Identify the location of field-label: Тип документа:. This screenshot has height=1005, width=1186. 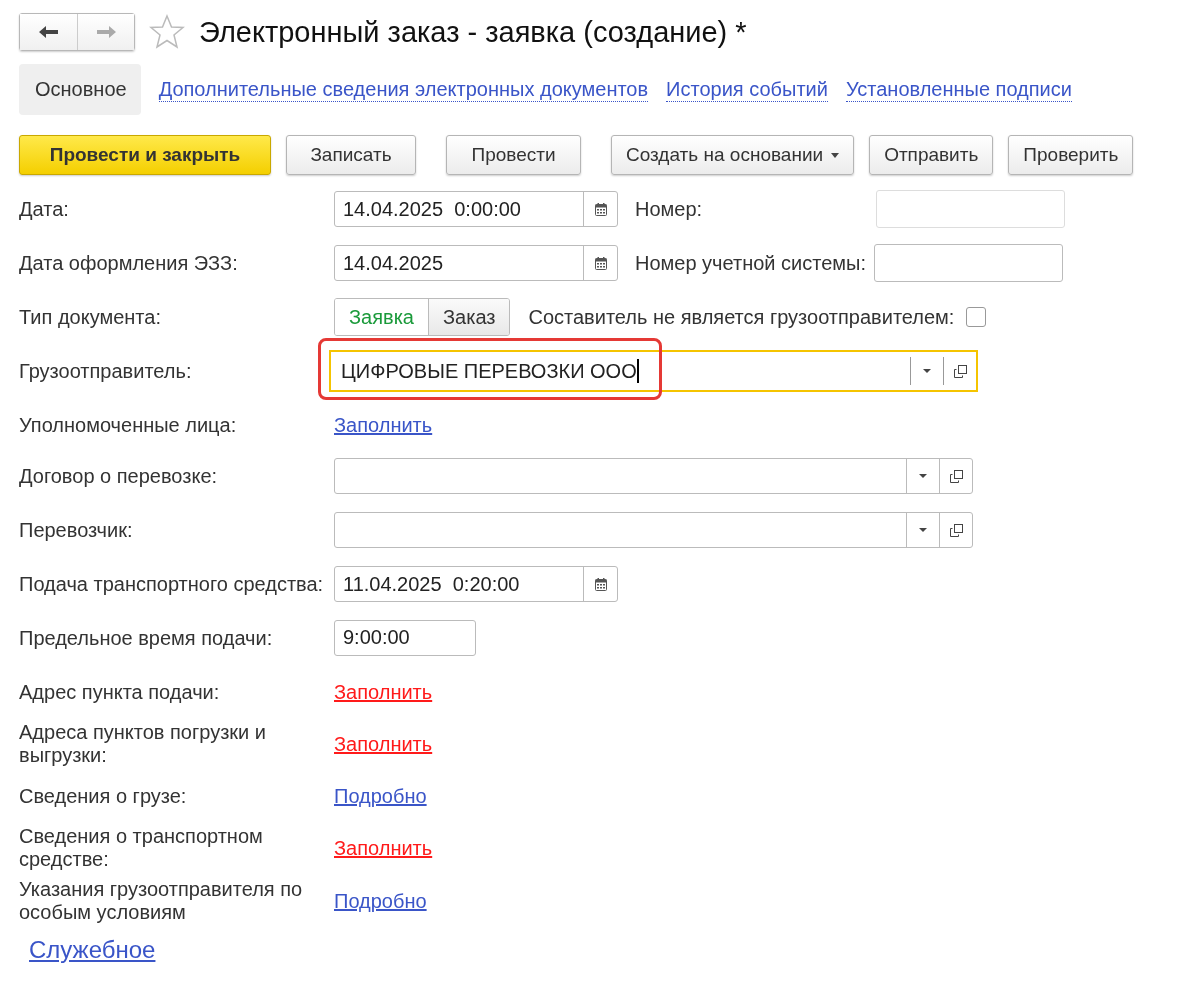
(90, 317).